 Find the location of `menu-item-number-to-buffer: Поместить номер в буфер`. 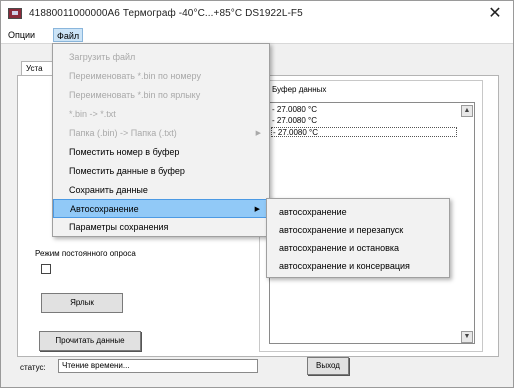

menu-item-number-to-buffer: Поместить номер в буфер is located at coordinates (161, 152).